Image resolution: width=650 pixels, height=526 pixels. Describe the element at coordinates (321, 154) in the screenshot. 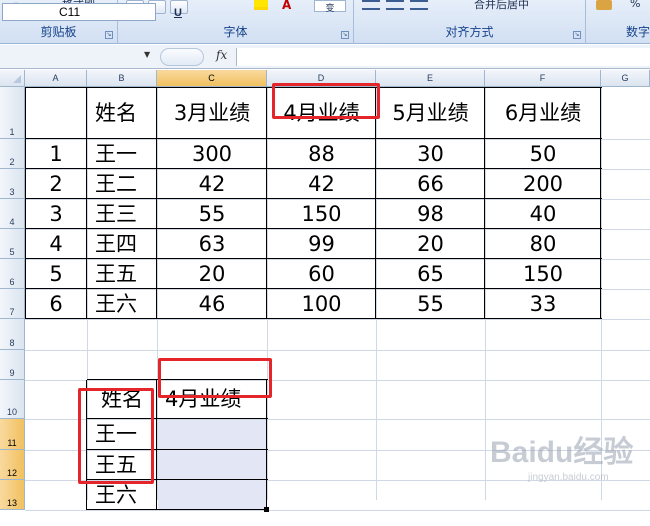

I see `table1-cell: 88` at that location.